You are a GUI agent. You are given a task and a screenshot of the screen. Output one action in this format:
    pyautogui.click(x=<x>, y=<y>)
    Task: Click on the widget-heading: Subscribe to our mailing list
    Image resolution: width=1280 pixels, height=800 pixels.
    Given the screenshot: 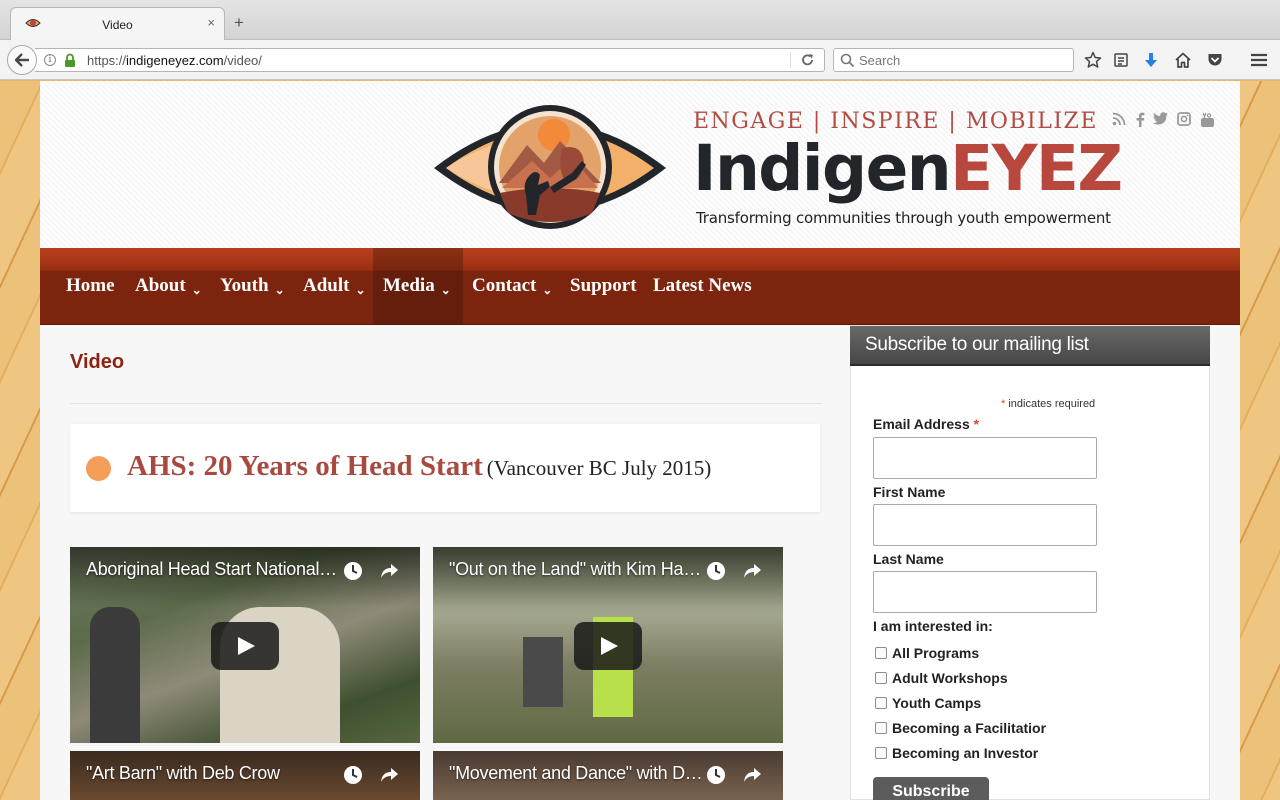 What is the action you would take?
    pyautogui.click(x=1030, y=346)
    